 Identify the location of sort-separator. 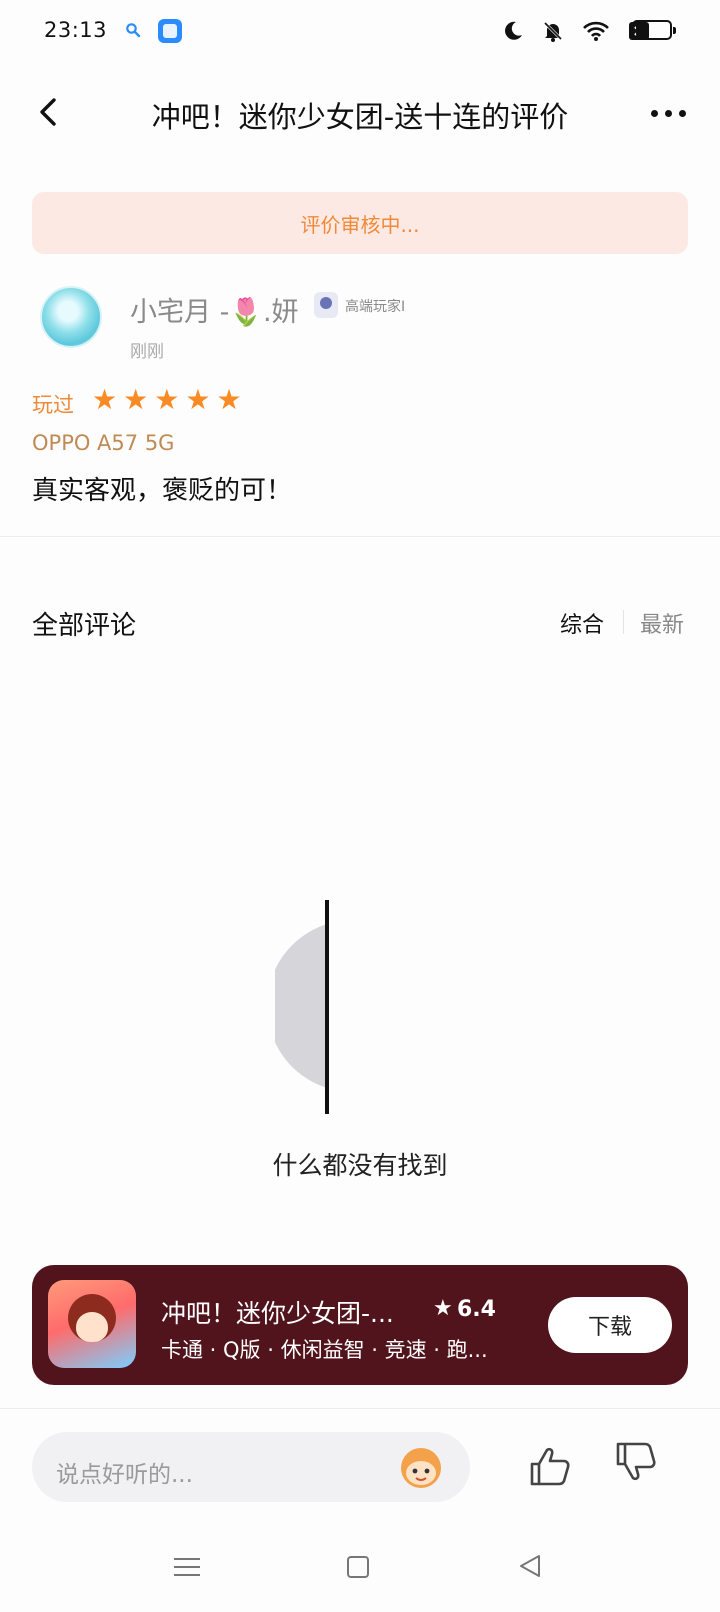
(623, 622).